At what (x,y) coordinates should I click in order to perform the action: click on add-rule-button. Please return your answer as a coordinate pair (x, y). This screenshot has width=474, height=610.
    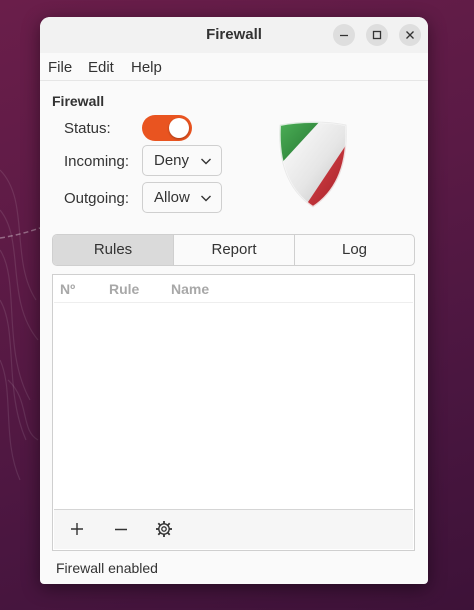
    Looking at the image, I should click on (77, 529).